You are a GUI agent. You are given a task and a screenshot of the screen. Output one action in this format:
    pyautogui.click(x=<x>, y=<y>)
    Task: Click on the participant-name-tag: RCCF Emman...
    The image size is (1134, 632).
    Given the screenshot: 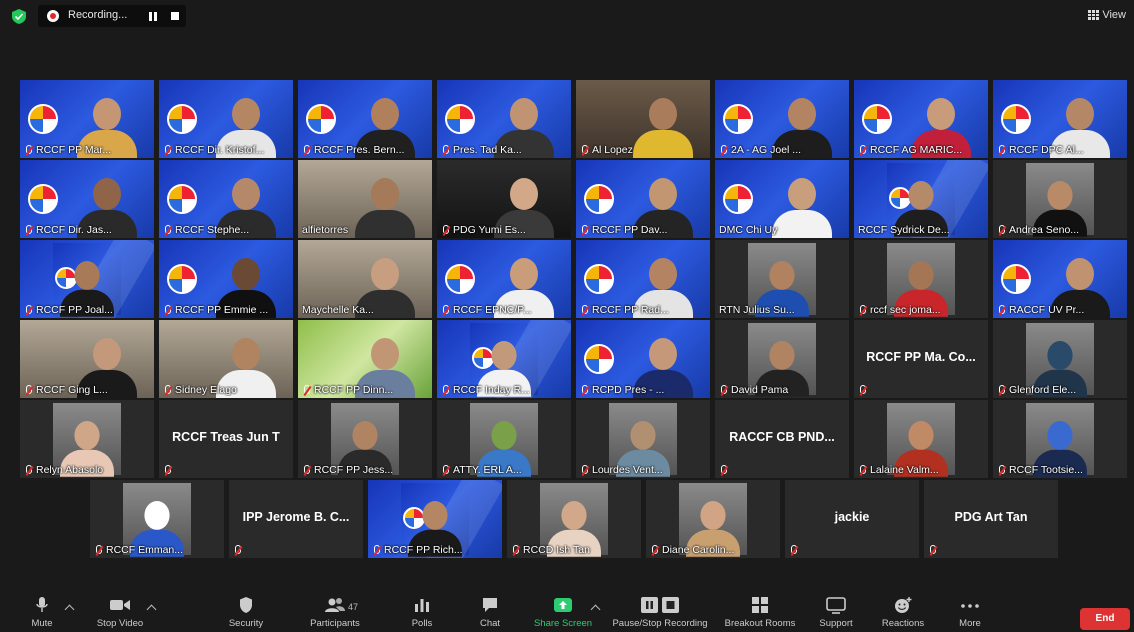 What is the action you would take?
    pyautogui.click(x=157, y=550)
    